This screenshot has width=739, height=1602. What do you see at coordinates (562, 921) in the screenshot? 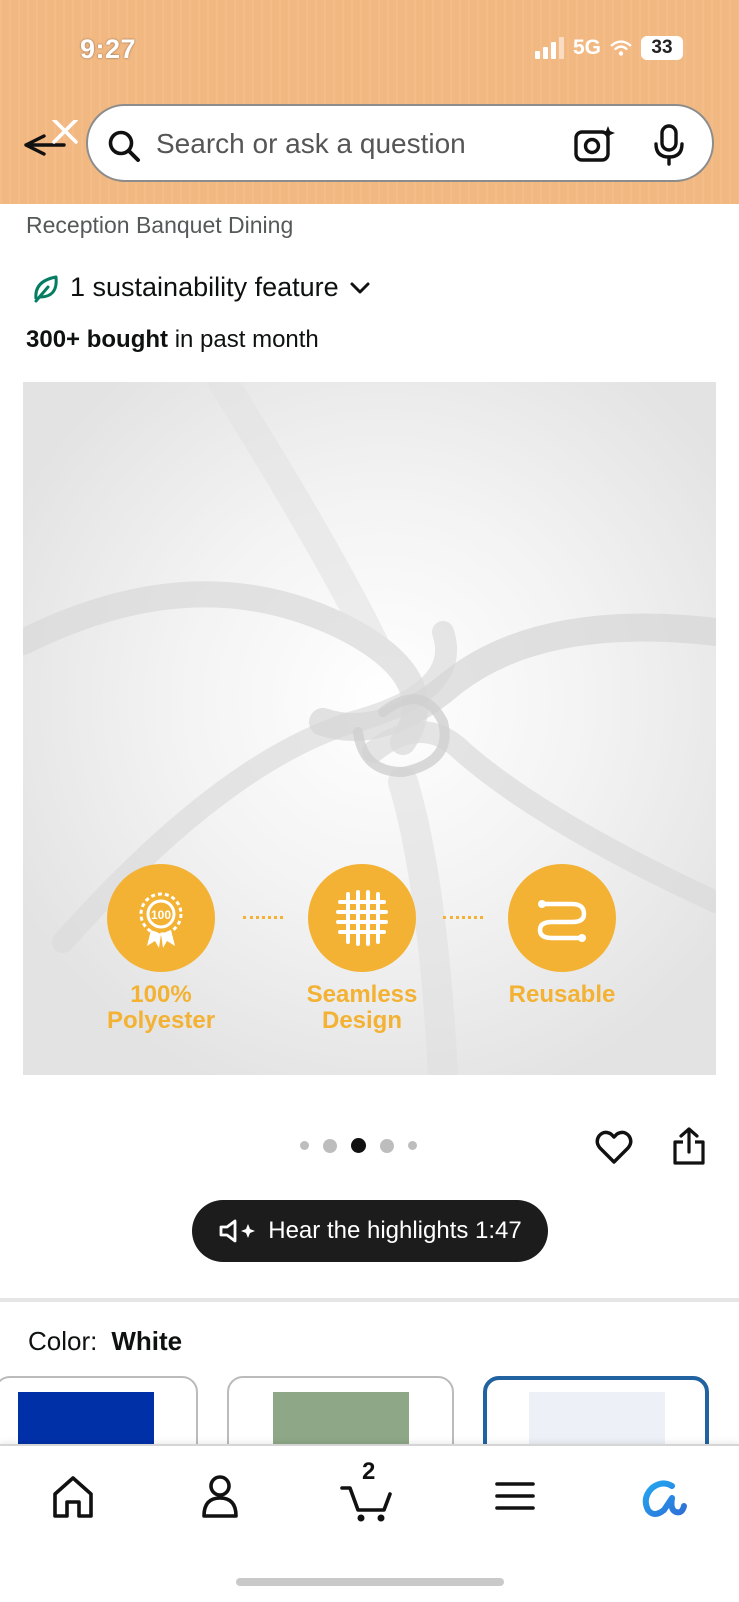
I see `reuse-icon` at bounding box center [562, 921].